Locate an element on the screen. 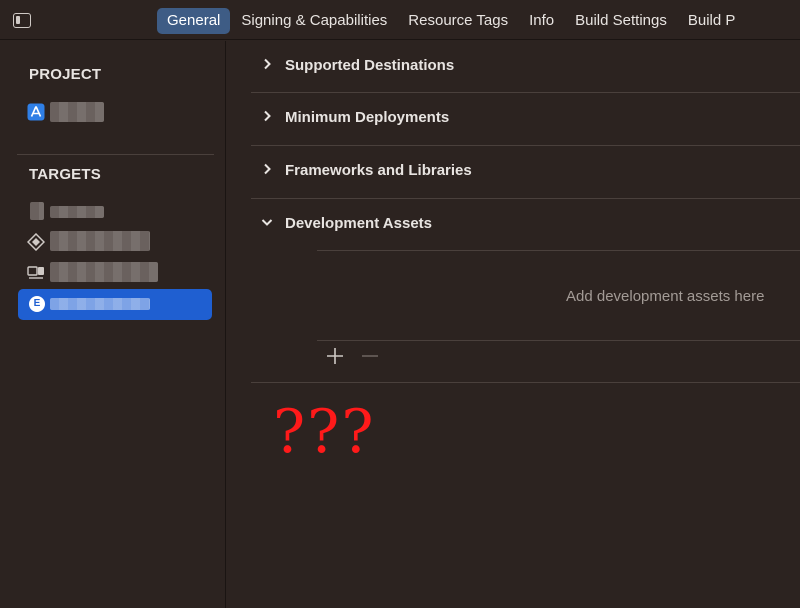  app-project-icon is located at coordinates (36, 112).